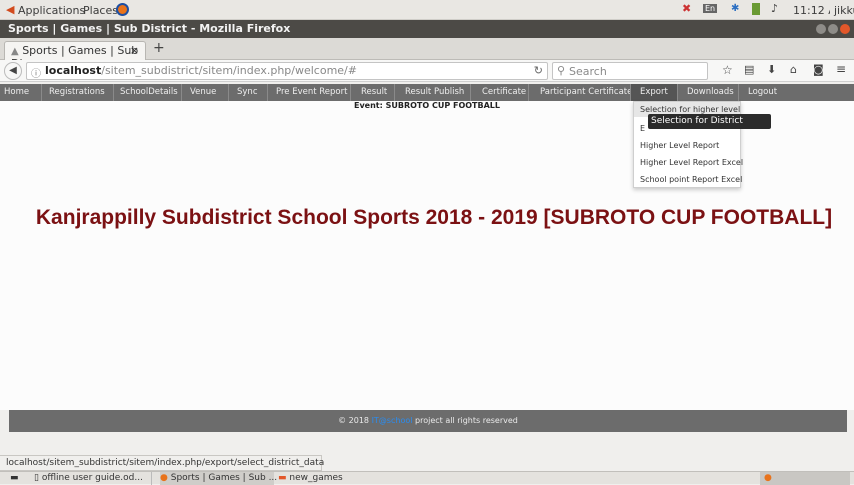 The height and width of the screenshot is (485, 854). I want to click on menu-venue: Venue, so click(203, 92).